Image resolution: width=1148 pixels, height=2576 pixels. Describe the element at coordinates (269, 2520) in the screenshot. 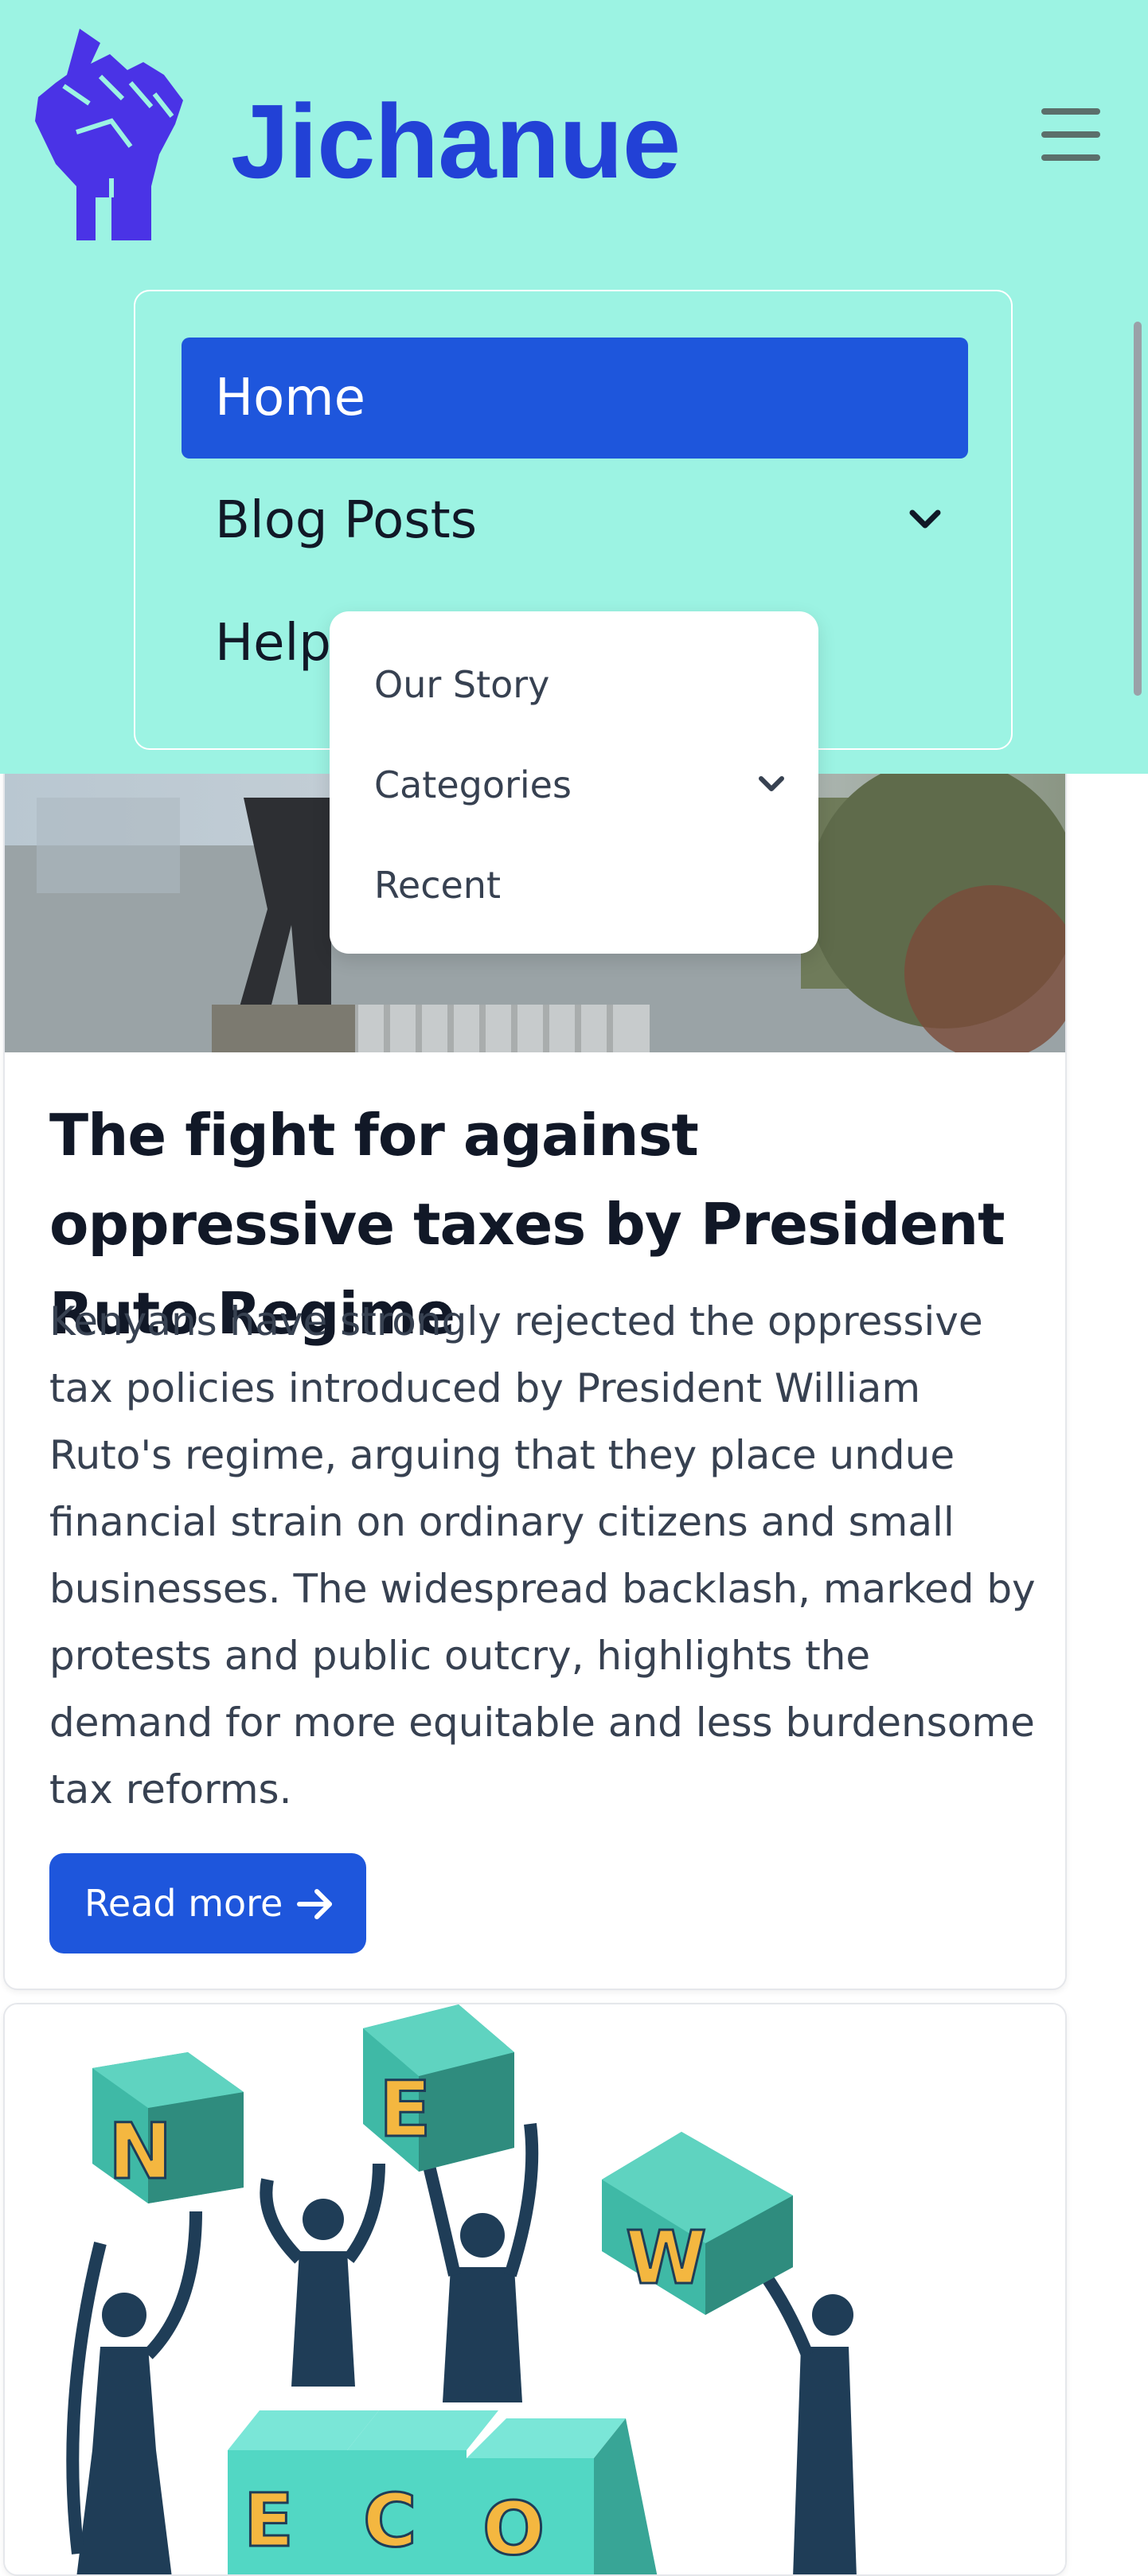

I see `cube-letter-e-bottom: E` at that location.